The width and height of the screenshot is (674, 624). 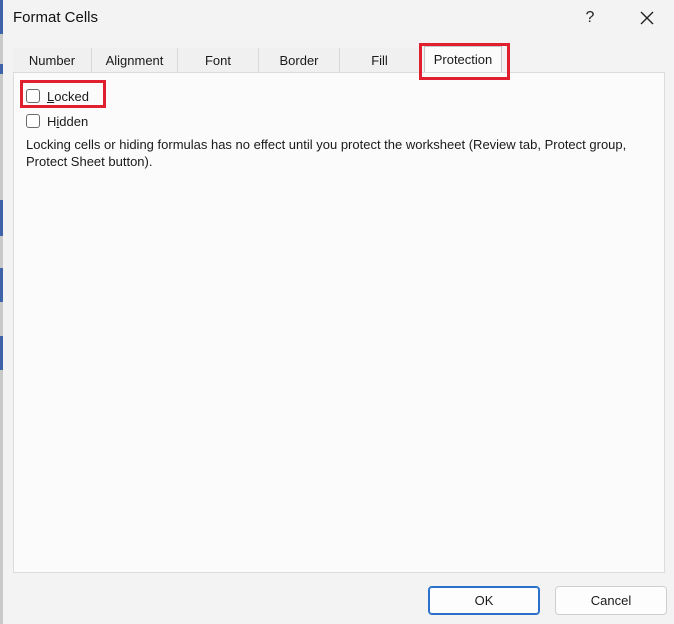 What do you see at coordinates (463, 59) in the screenshot?
I see `tab-protection: Protection` at bounding box center [463, 59].